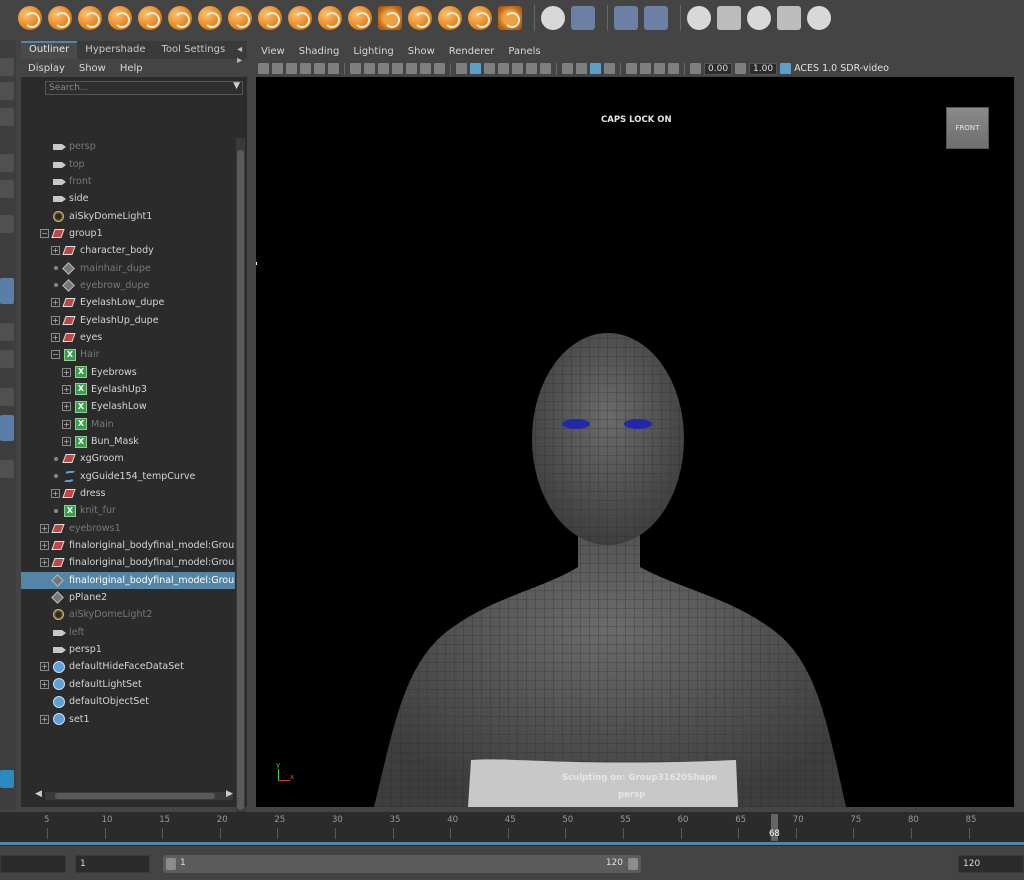  I want to click on type-icon, so click(583, 18).